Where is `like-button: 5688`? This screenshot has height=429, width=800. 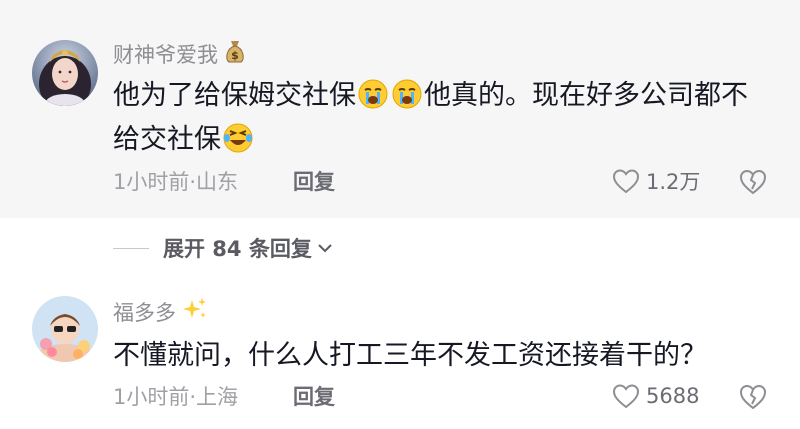
like-button: 5688 is located at coordinates (667, 396).